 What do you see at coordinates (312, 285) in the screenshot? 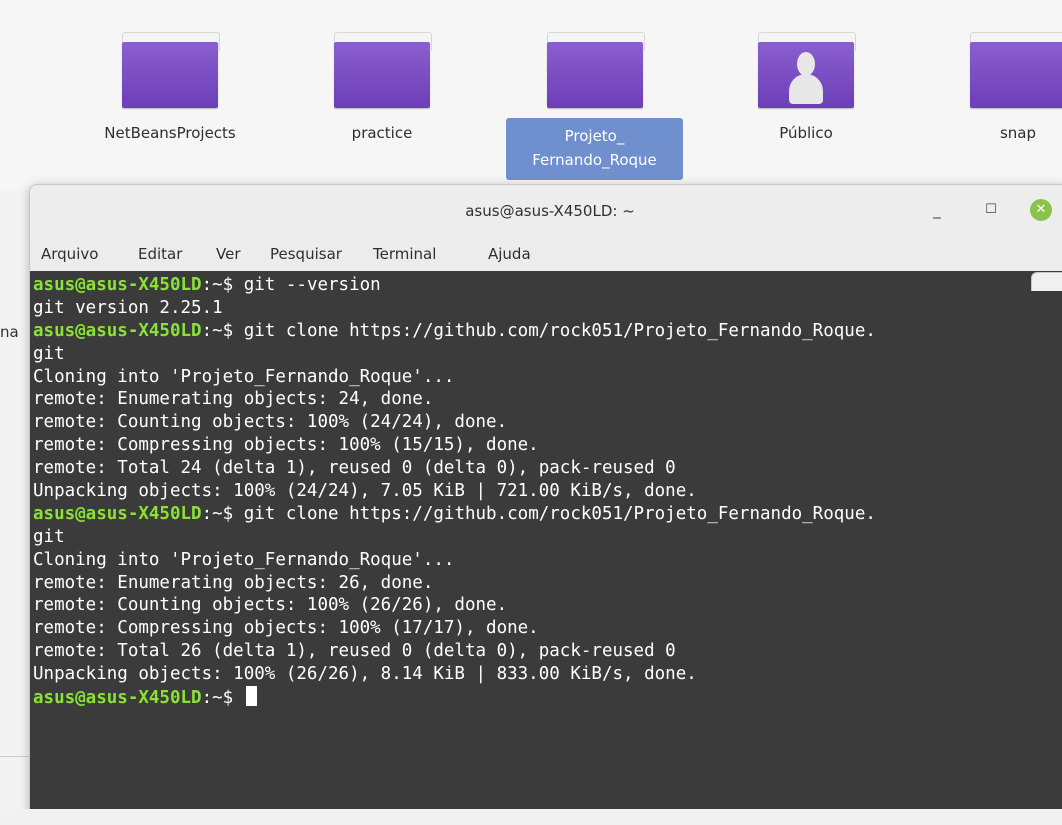
I see `command-text: git --version` at bounding box center [312, 285].